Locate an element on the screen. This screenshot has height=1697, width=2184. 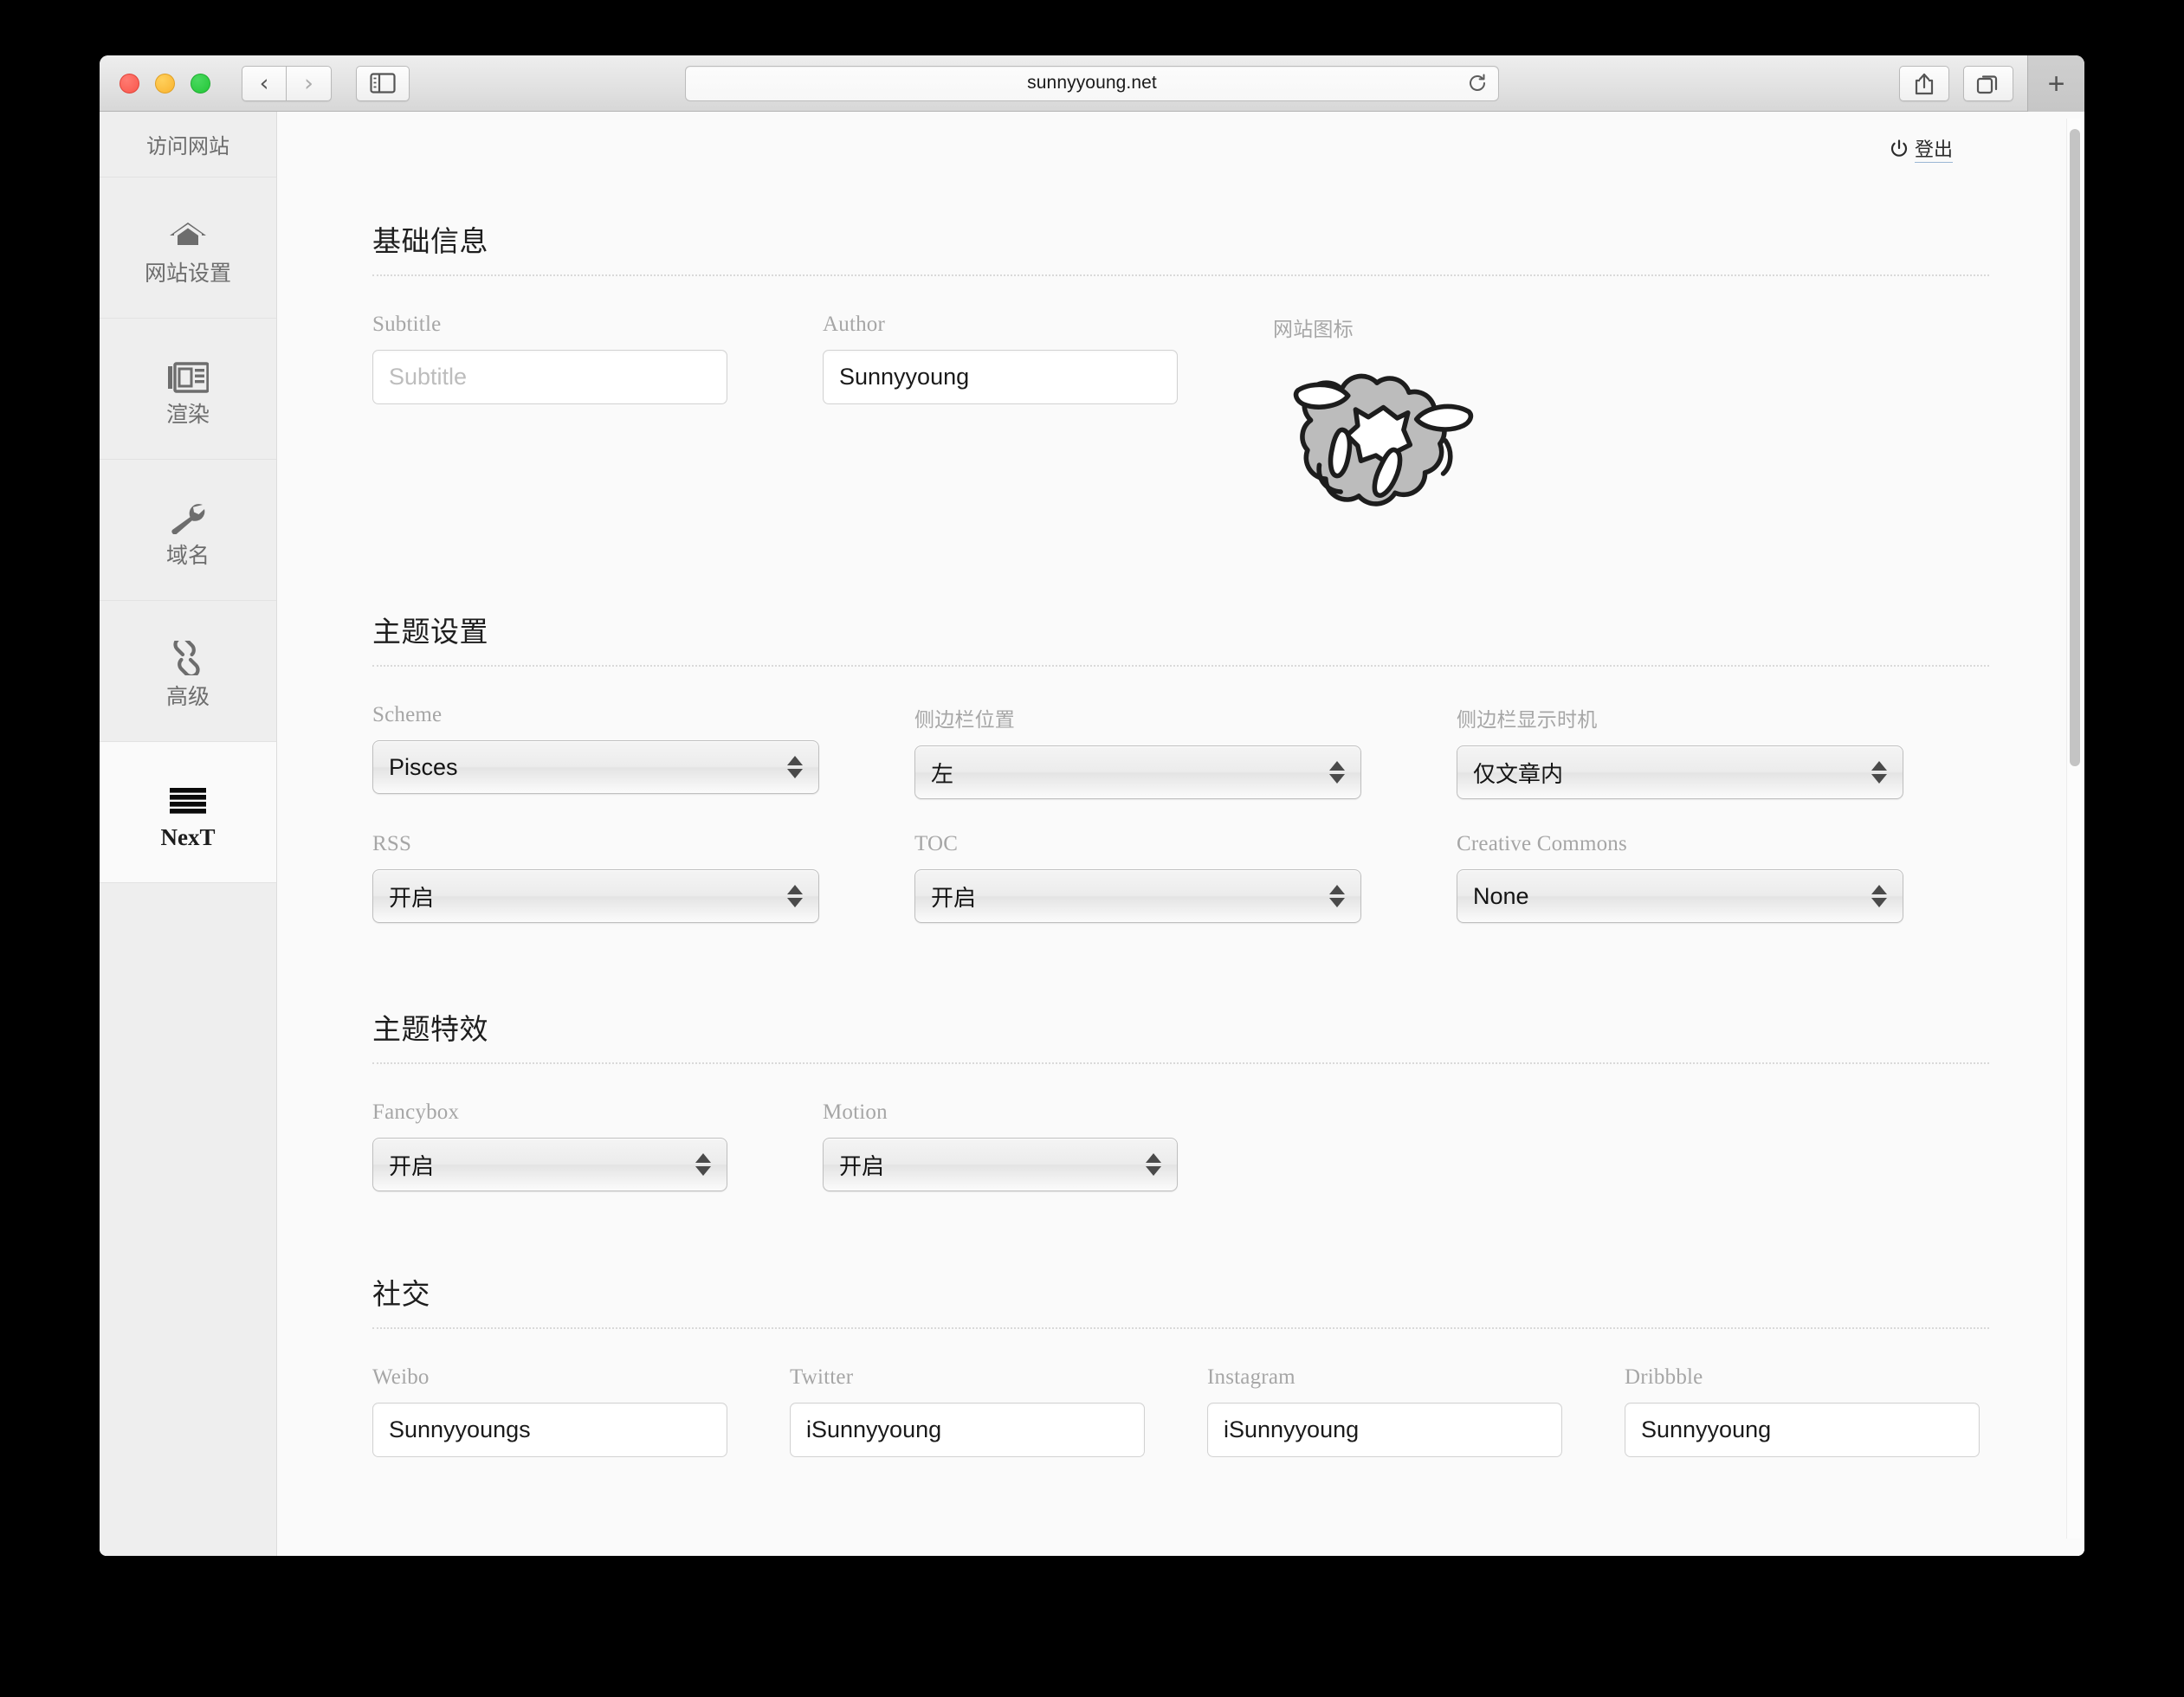
field-toc: TOC 开启 is located at coordinates (1137, 877).